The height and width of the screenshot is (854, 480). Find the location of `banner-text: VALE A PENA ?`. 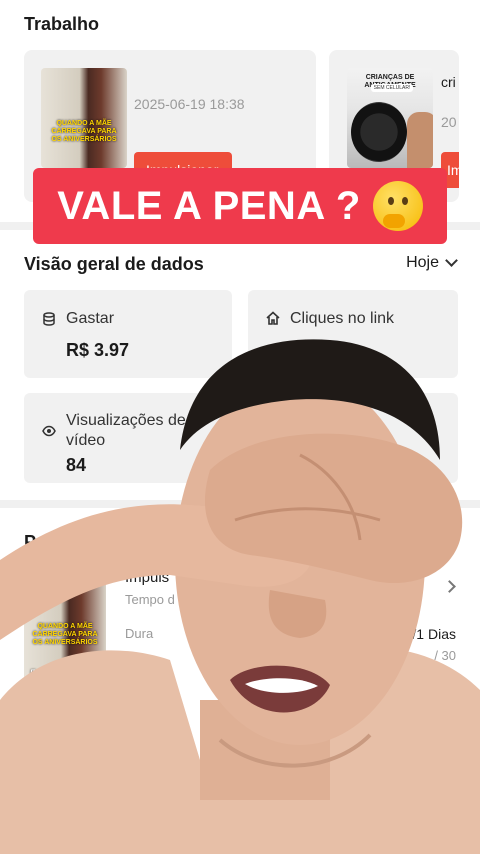

banner-text: VALE A PENA ? is located at coordinates (209, 205).